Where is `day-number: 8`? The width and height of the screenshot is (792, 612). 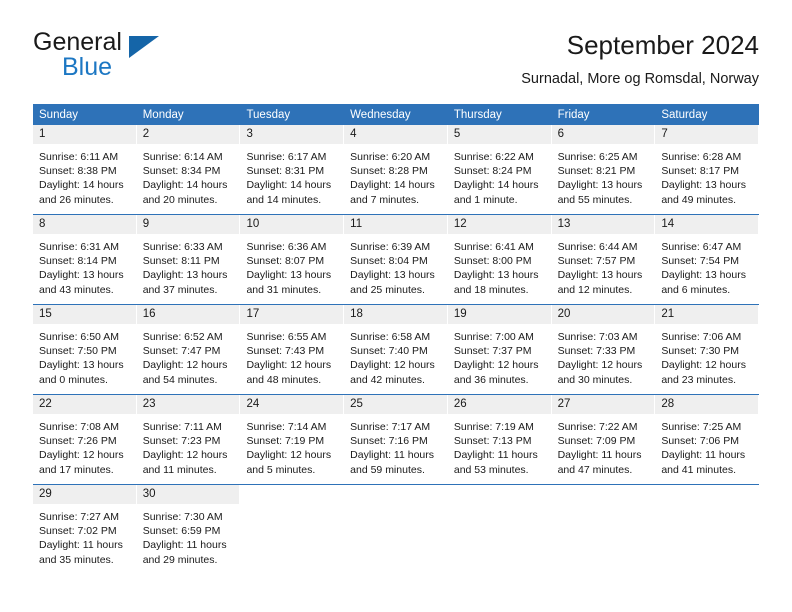 day-number: 8 is located at coordinates (85, 224).